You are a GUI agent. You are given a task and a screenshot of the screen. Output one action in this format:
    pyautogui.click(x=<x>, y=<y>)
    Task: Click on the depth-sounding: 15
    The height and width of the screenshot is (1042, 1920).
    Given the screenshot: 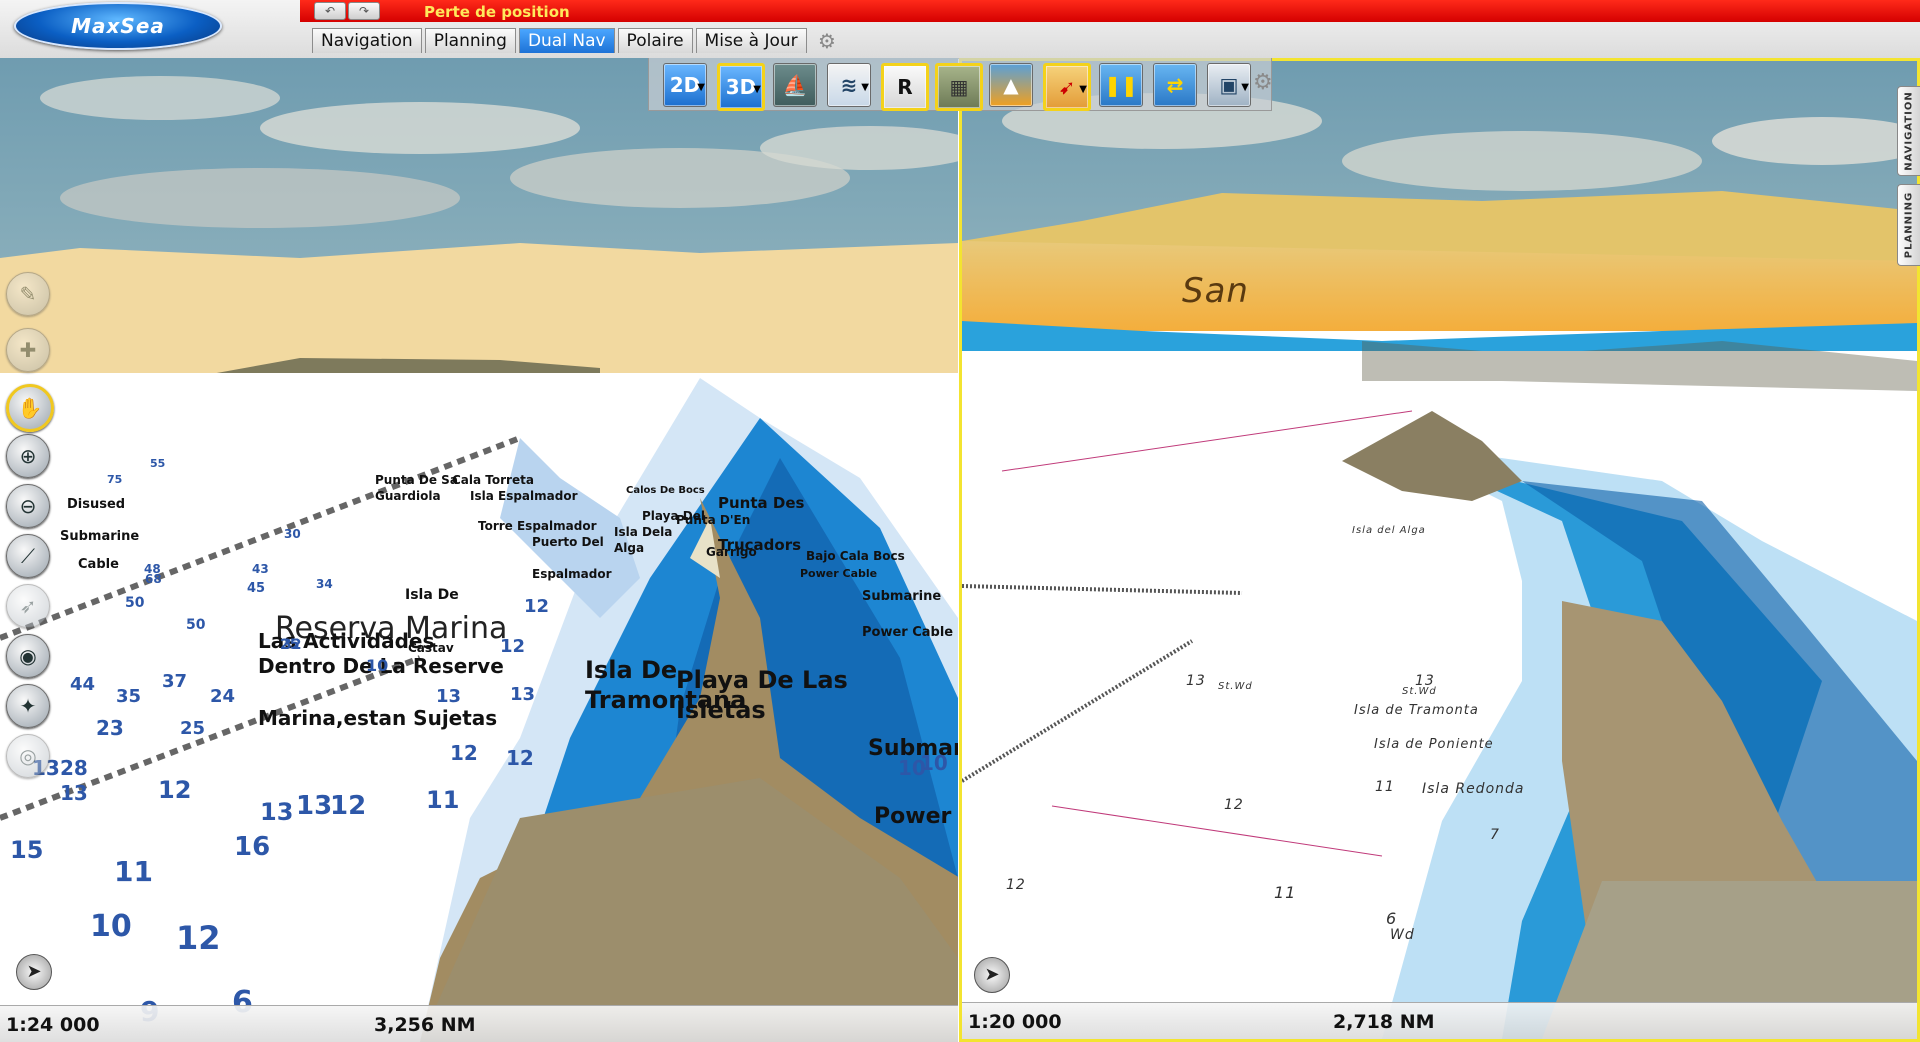 What is the action you would take?
    pyautogui.click(x=27, y=850)
    